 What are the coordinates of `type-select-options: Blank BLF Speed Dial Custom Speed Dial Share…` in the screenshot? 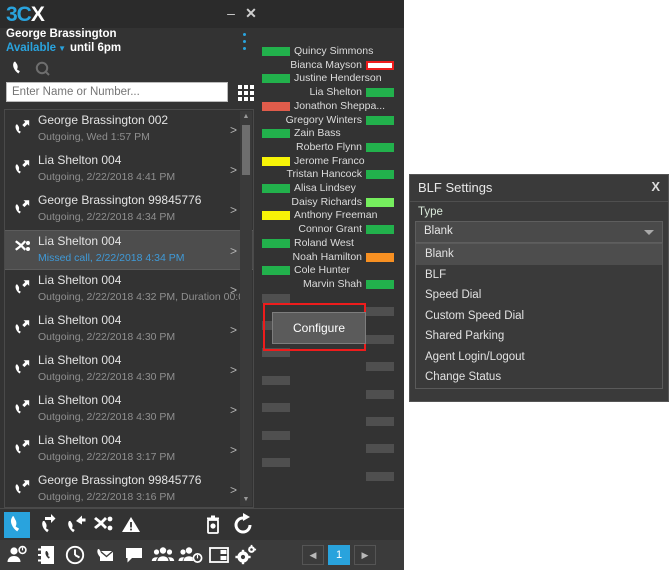 It's located at (539, 316).